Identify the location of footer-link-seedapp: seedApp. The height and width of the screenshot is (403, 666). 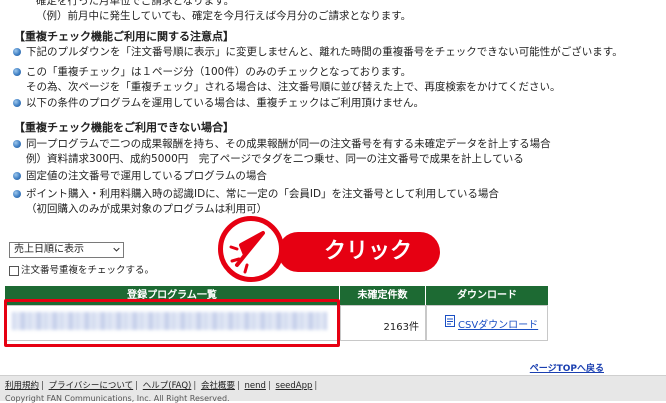
(294, 386).